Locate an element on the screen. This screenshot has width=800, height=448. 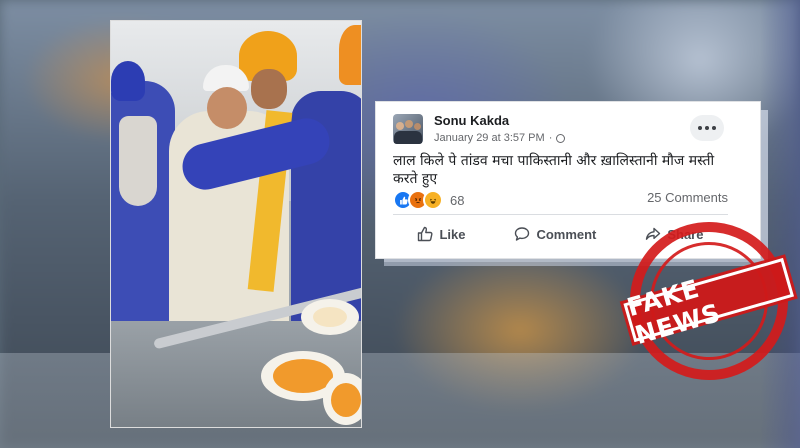
like-label: Like is located at coordinates (452, 234).